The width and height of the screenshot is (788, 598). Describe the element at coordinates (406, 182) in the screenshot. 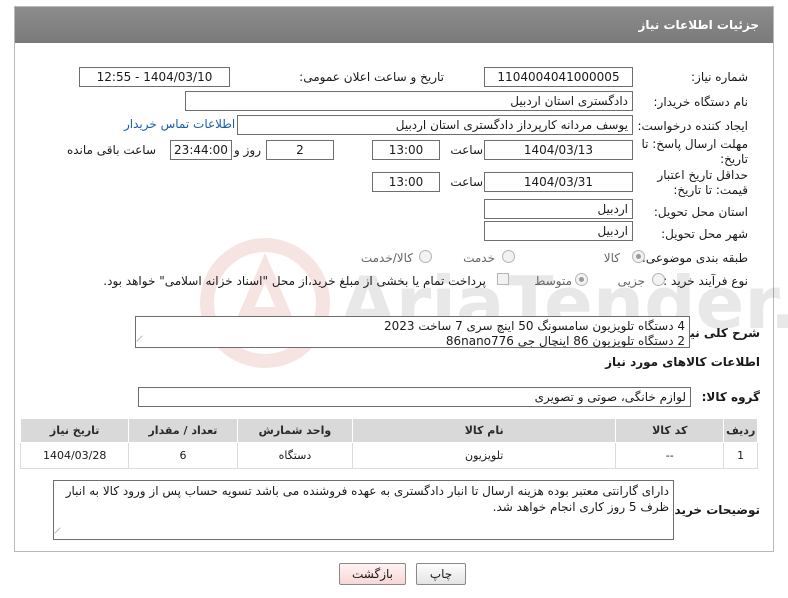

I see `validity-time-field: 13:00` at that location.